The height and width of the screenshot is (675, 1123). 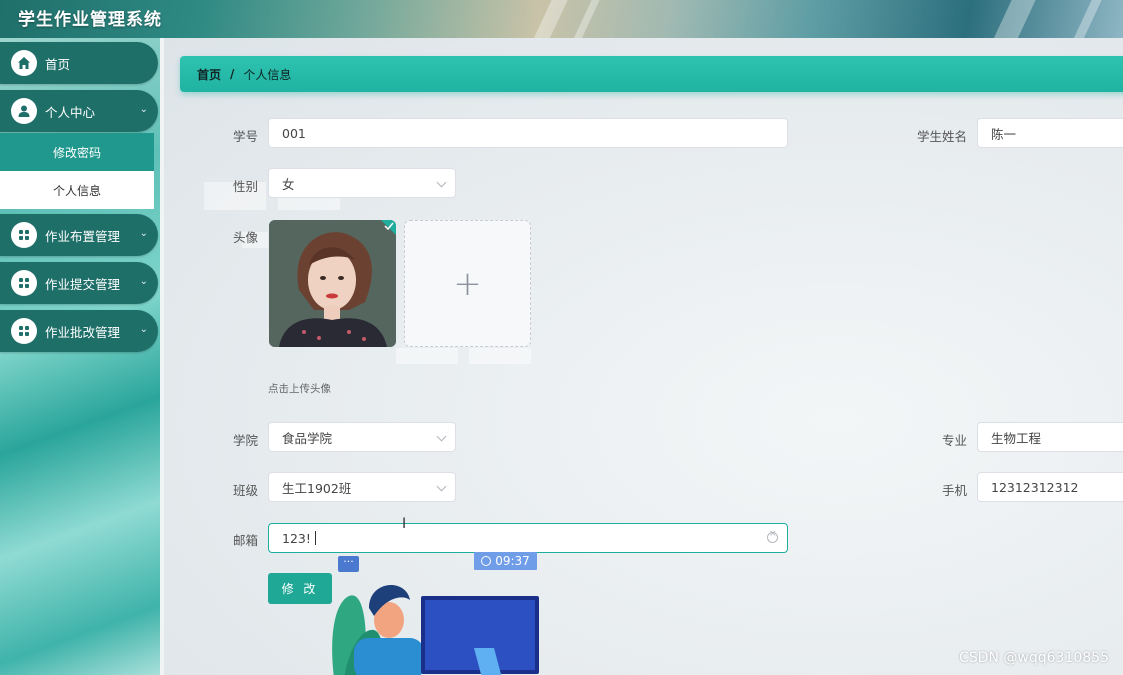 What do you see at coordinates (651, 74) in the screenshot?
I see `breadcrumb: 首页 / 个人信息` at bounding box center [651, 74].